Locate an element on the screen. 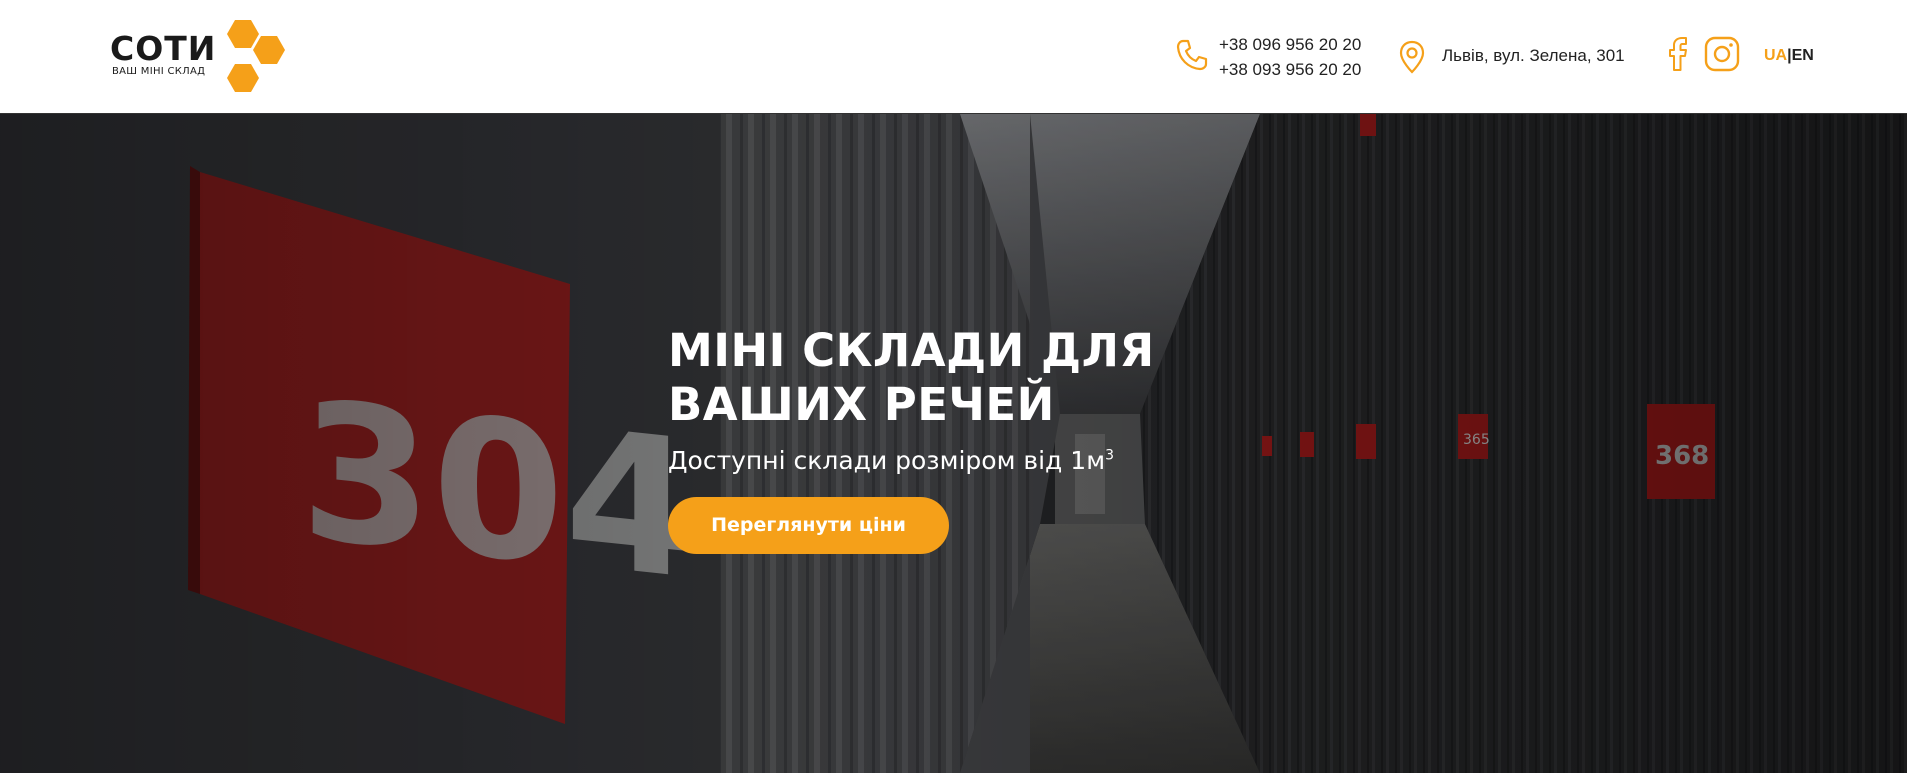 This screenshot has width=1907, height=773. logo: СОТИ ВАШ МІНІ СКЛАД is located at coordinates (200, 56).